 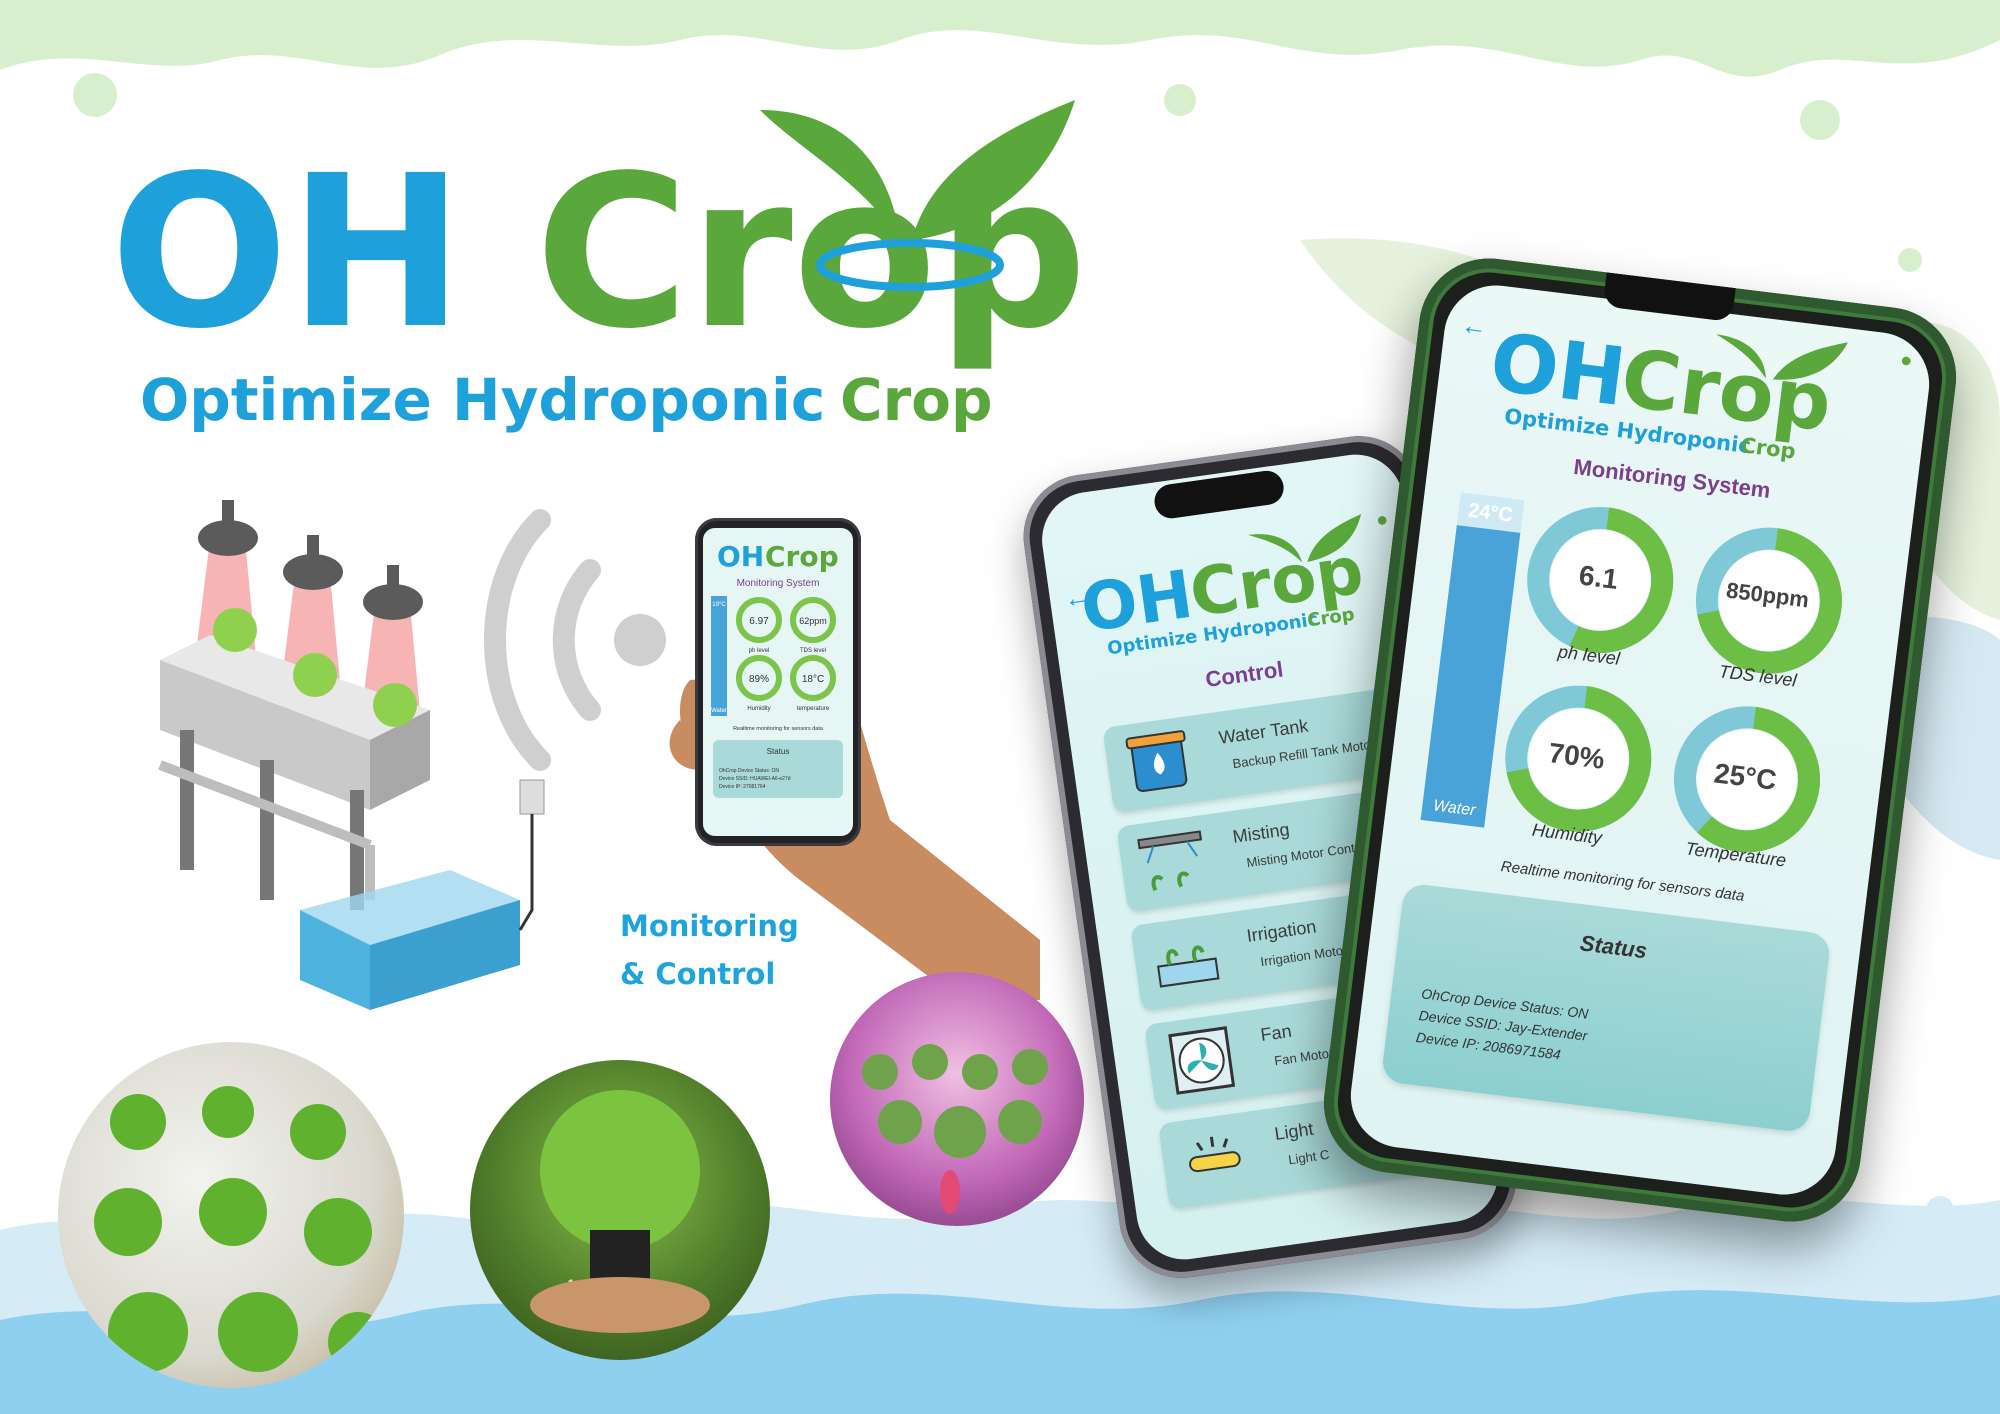 What do you see at coordinates (575, 640) in the screenshot?
I see `wifi-signal-icon` at bounding box center [575, 640].